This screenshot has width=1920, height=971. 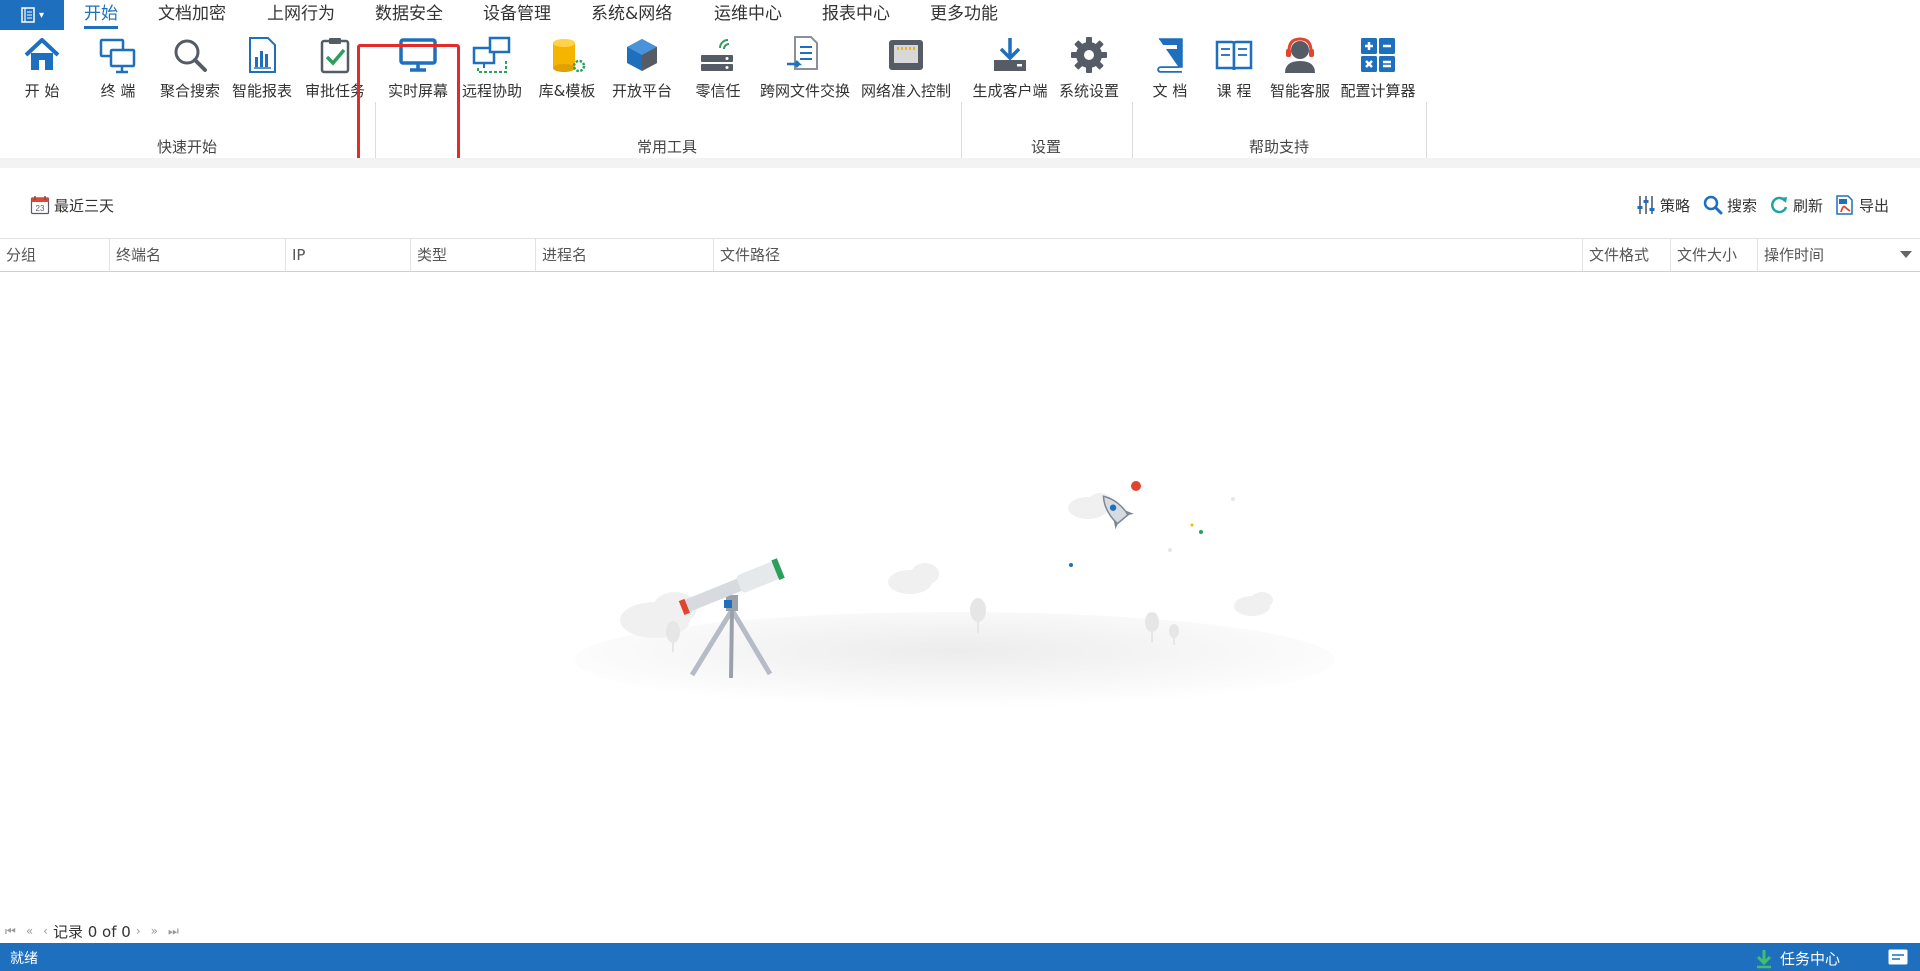 I want to click on realtime-screen-label: 实时屏幕, so click(x=417, y=91).